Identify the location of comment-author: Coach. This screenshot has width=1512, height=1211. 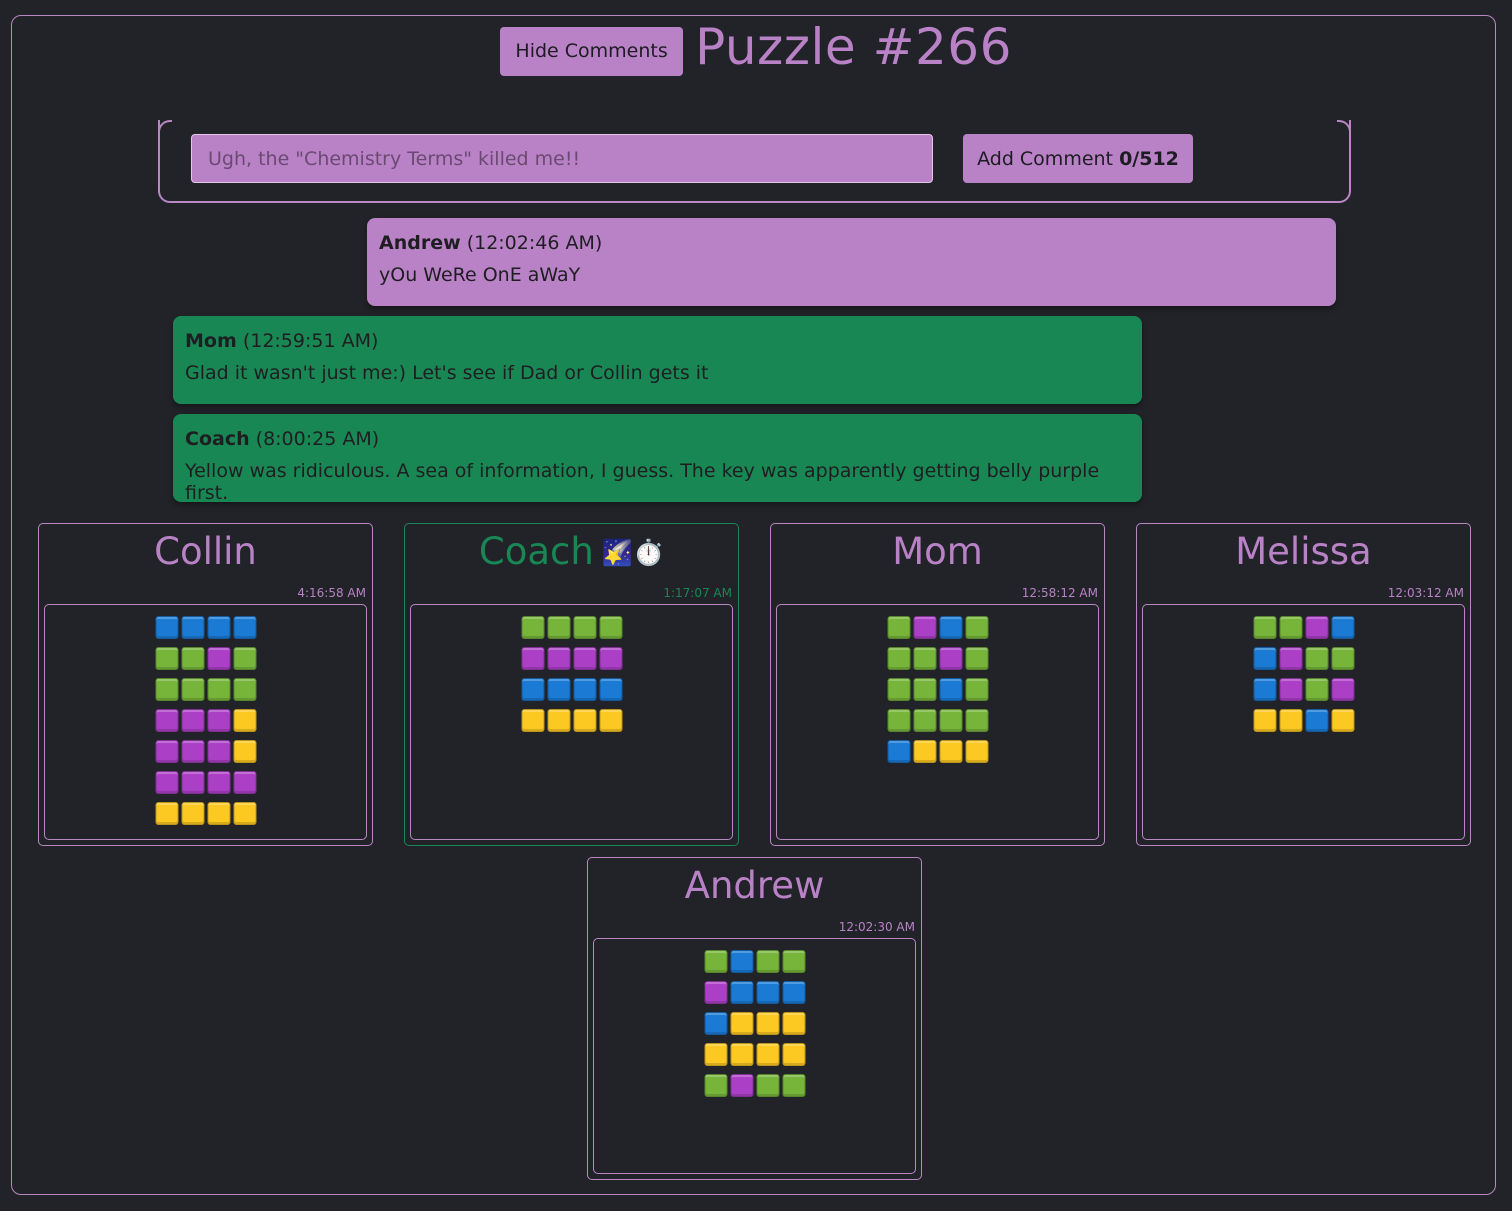
(217, 439).